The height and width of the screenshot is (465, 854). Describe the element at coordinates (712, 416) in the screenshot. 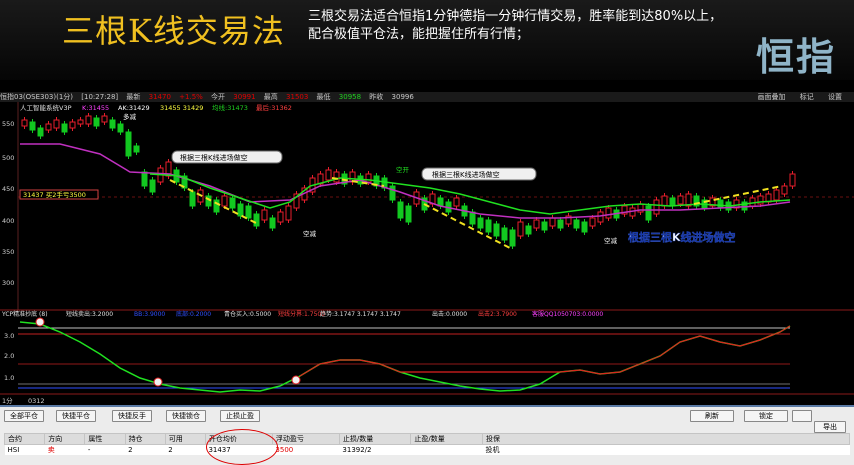

I see `refresh-button: 刷新` at that location.